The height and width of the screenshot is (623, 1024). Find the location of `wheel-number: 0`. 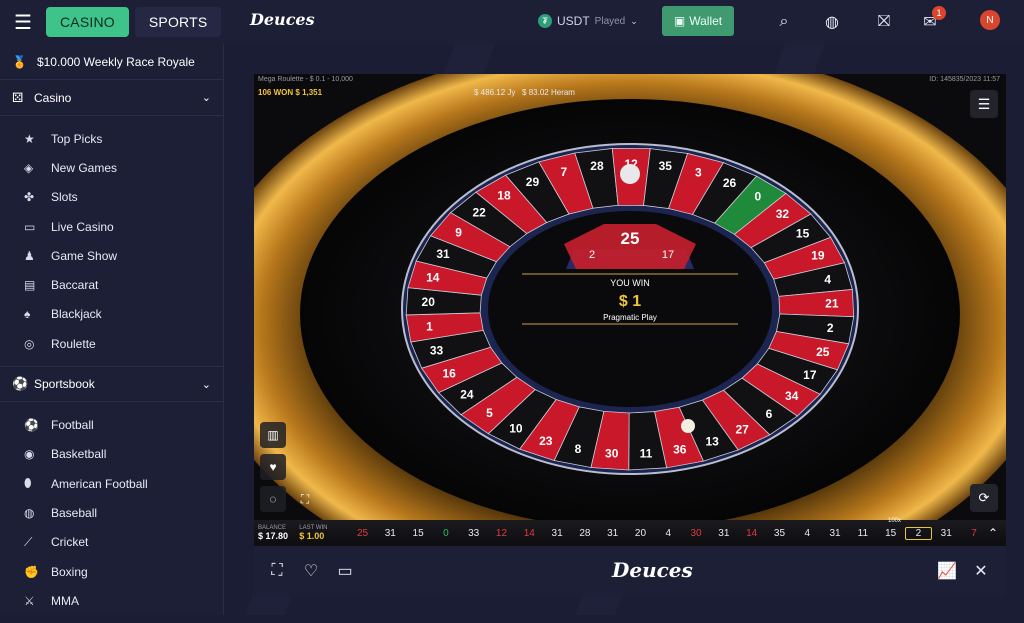

wheel-number: 0 is located at coordinates (757, 197).